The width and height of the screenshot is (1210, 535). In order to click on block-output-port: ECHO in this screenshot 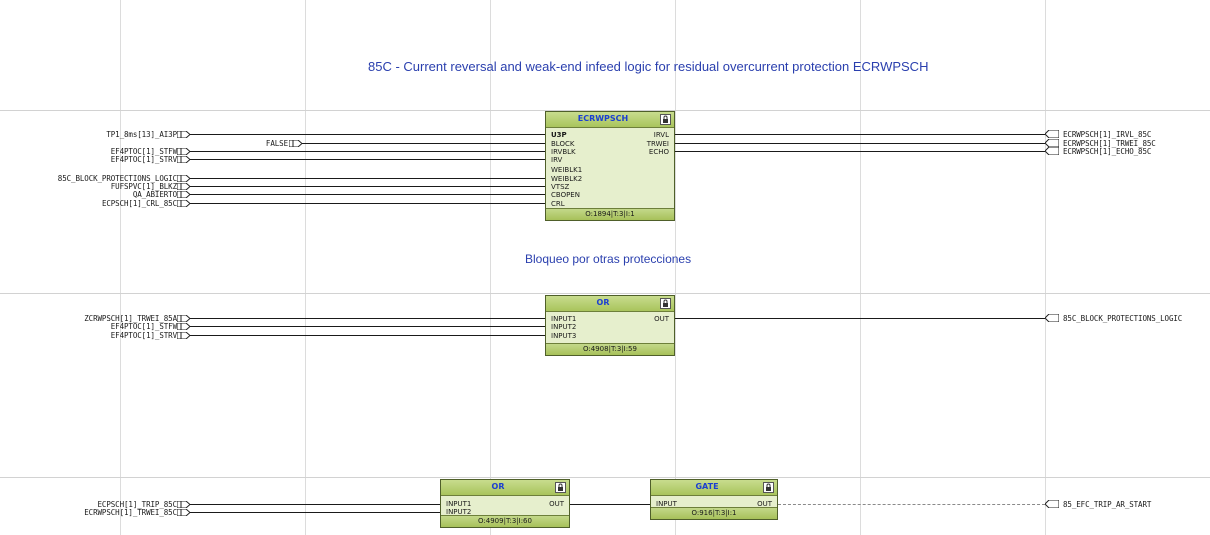, I will do `click(659, 152)`.